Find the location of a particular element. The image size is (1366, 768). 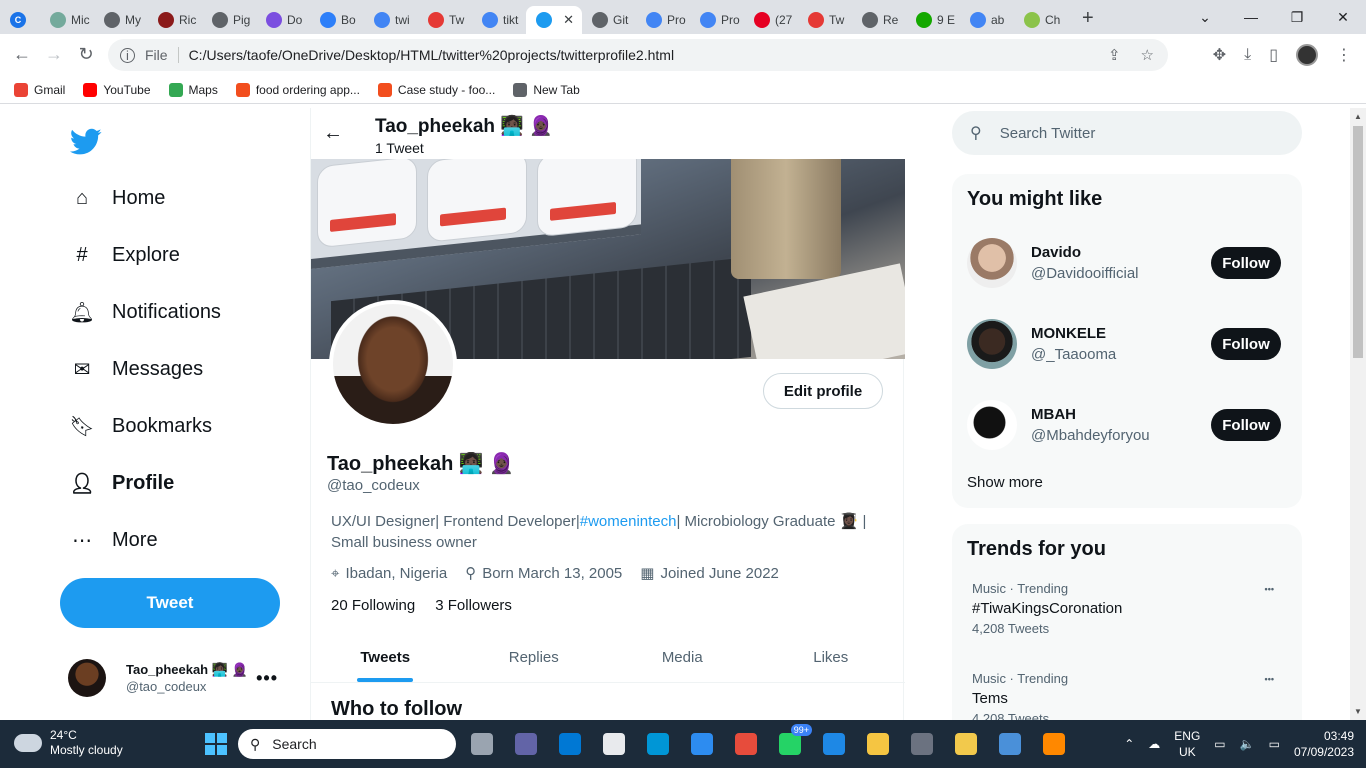

nav-item-profile: 👤︎ Profile is located at coordinates (121, 483).